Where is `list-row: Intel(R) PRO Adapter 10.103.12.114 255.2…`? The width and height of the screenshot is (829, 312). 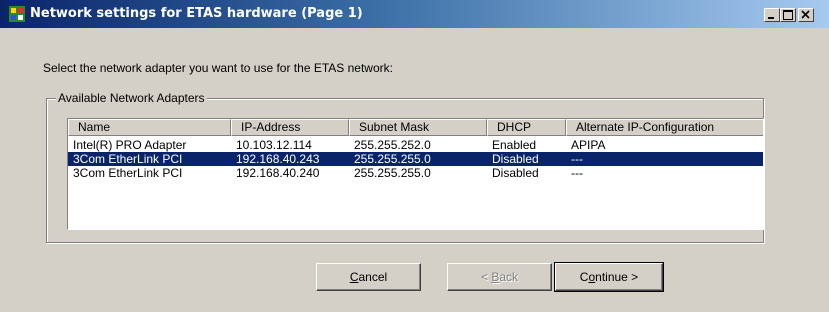
list-row: Intel(R) PRO Adapter 10.103.12.114 255.2… is located at coordinates (415, 145).